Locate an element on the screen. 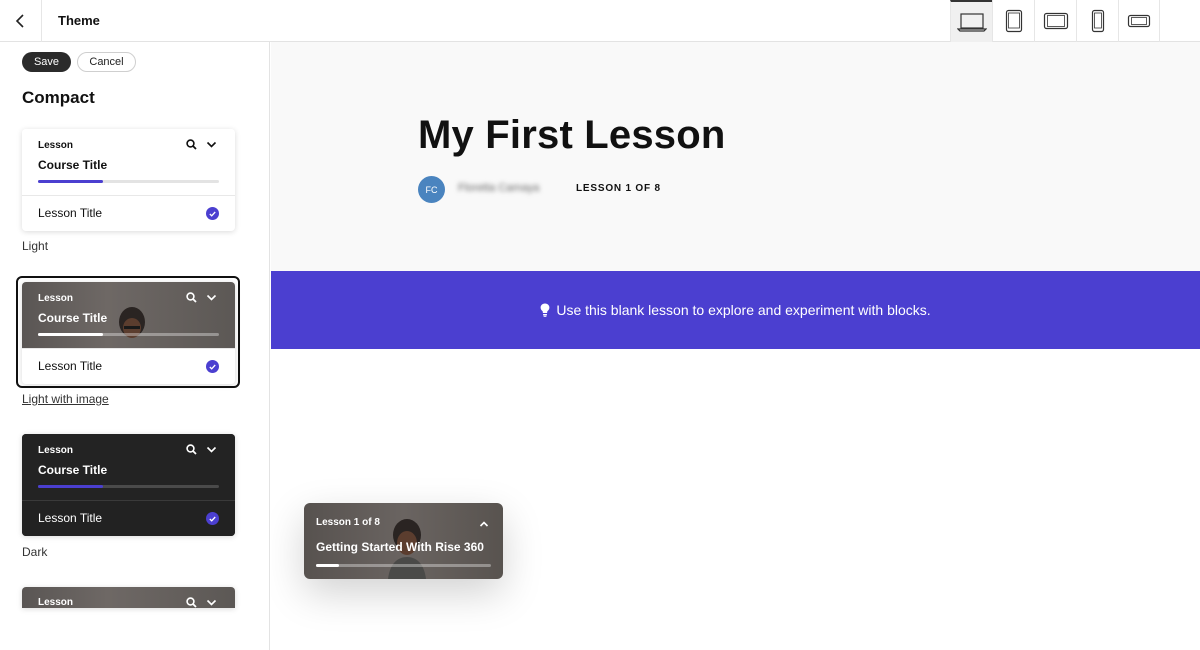  top-bar: Theme is located at coordinates (600, 21).